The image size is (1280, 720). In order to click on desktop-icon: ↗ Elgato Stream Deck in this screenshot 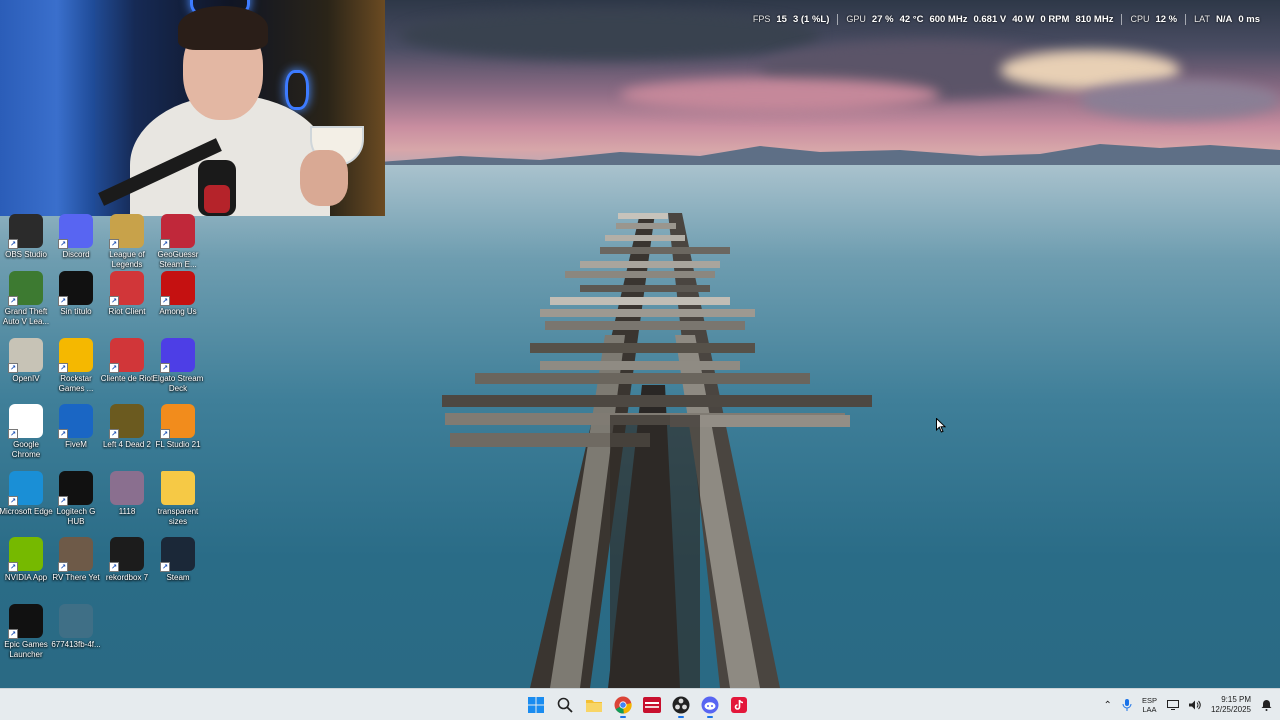, I will do `click(178, 368)`.